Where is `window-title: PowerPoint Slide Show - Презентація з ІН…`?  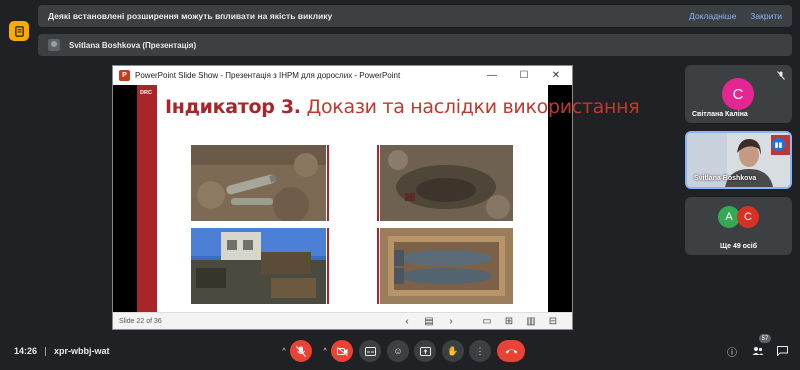 window-title: PowerPoint Slide Show - Презентація з ІН… is located at coordinates (268, 75).